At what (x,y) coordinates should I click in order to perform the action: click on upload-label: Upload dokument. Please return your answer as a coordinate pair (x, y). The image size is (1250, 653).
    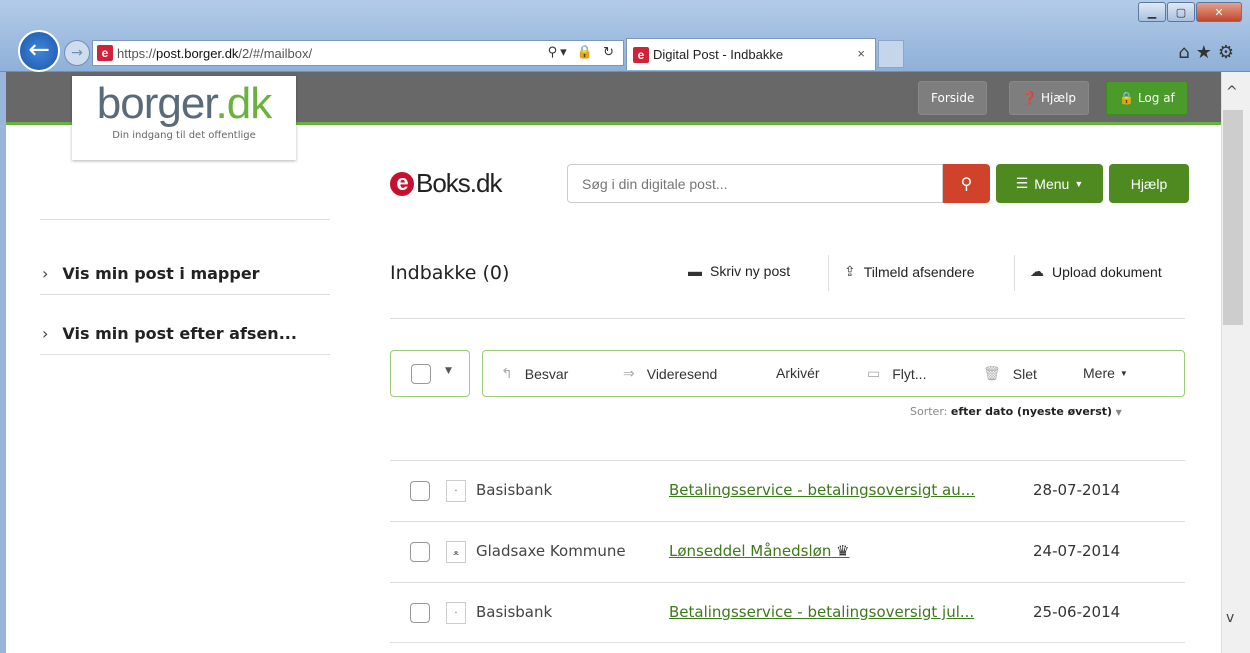
    Looking at the image, I should click on (1107, 271).